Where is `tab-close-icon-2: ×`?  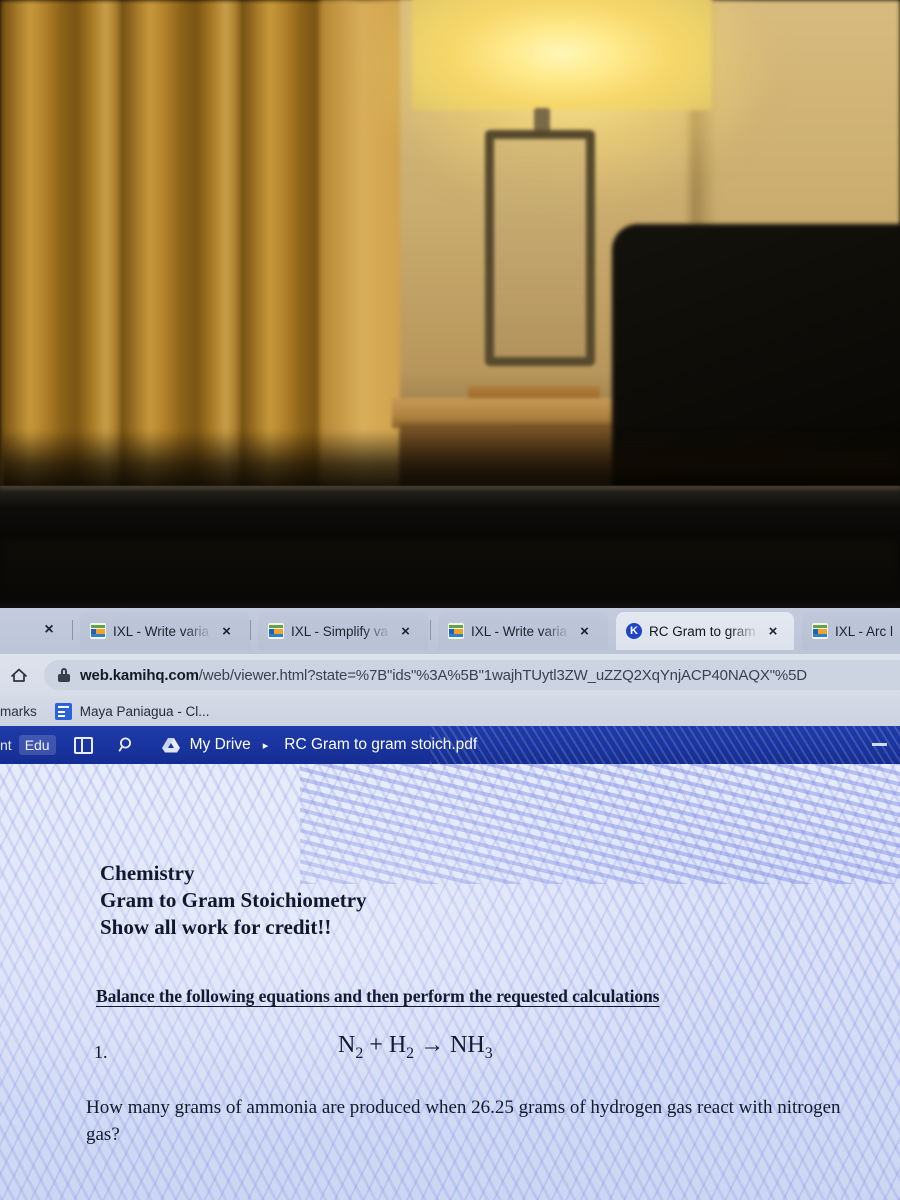 tab-close-icon-2: × is located at coordinates (405, 631).